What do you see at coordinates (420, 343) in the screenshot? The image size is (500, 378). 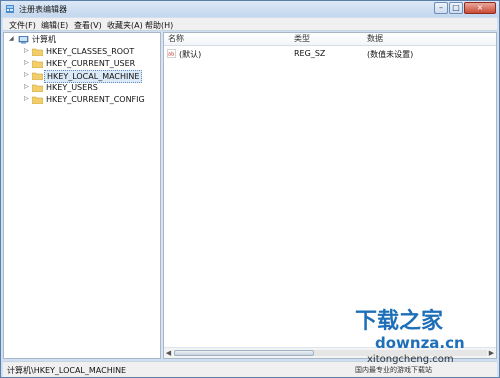 I see `watermark-site: downza.cn` at bounding box center [420, 343].